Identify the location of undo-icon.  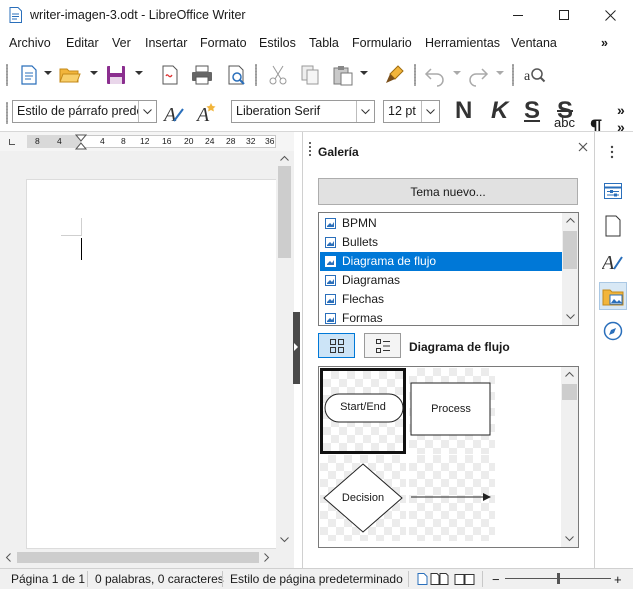
(435, 75).